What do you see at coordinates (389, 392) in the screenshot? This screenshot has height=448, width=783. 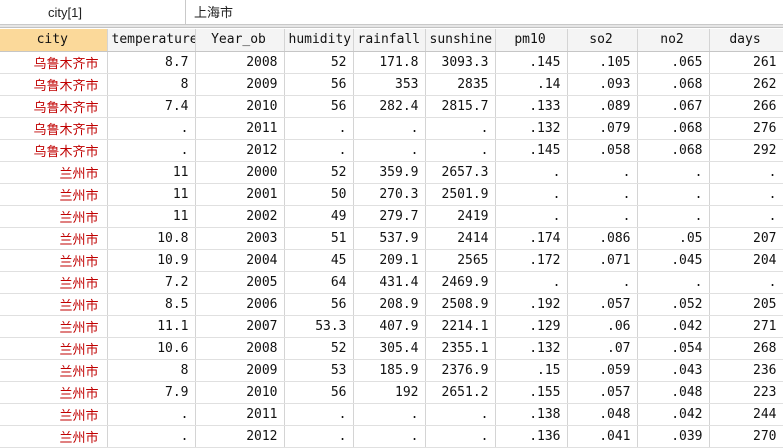 I see `cell-rainfall: 192` at bounding box center [389, 392].